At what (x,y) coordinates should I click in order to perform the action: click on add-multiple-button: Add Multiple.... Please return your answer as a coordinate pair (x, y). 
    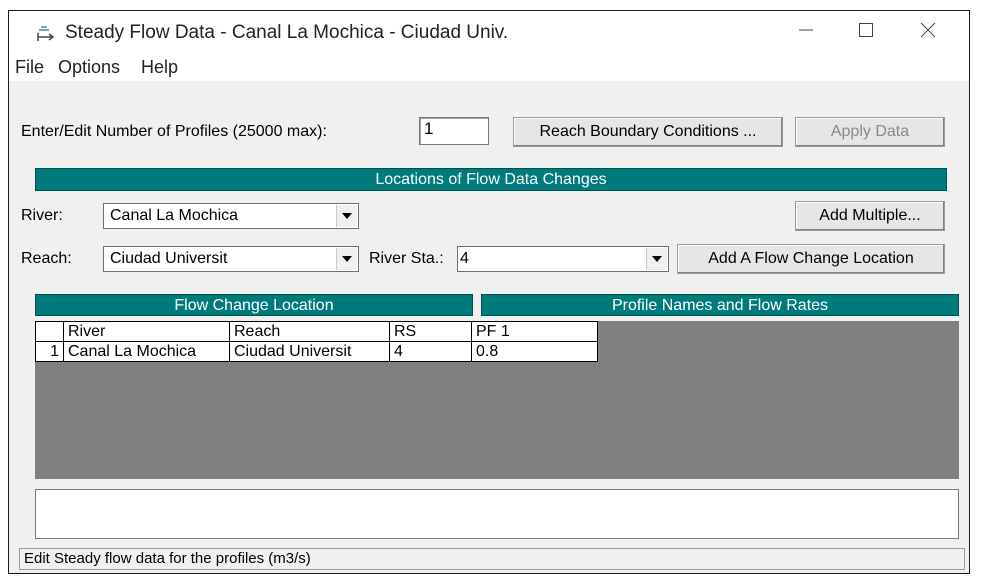
    Looking at the image, I should click on (870, 216).